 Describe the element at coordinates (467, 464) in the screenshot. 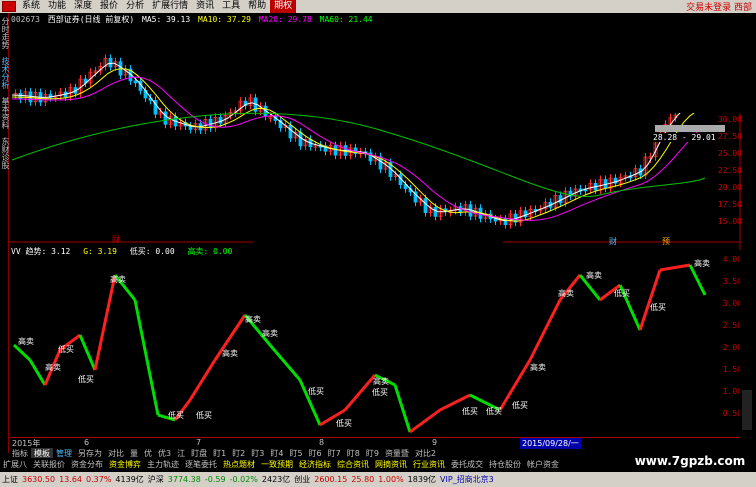

I see `extended-tab: 委托成交` at that location.